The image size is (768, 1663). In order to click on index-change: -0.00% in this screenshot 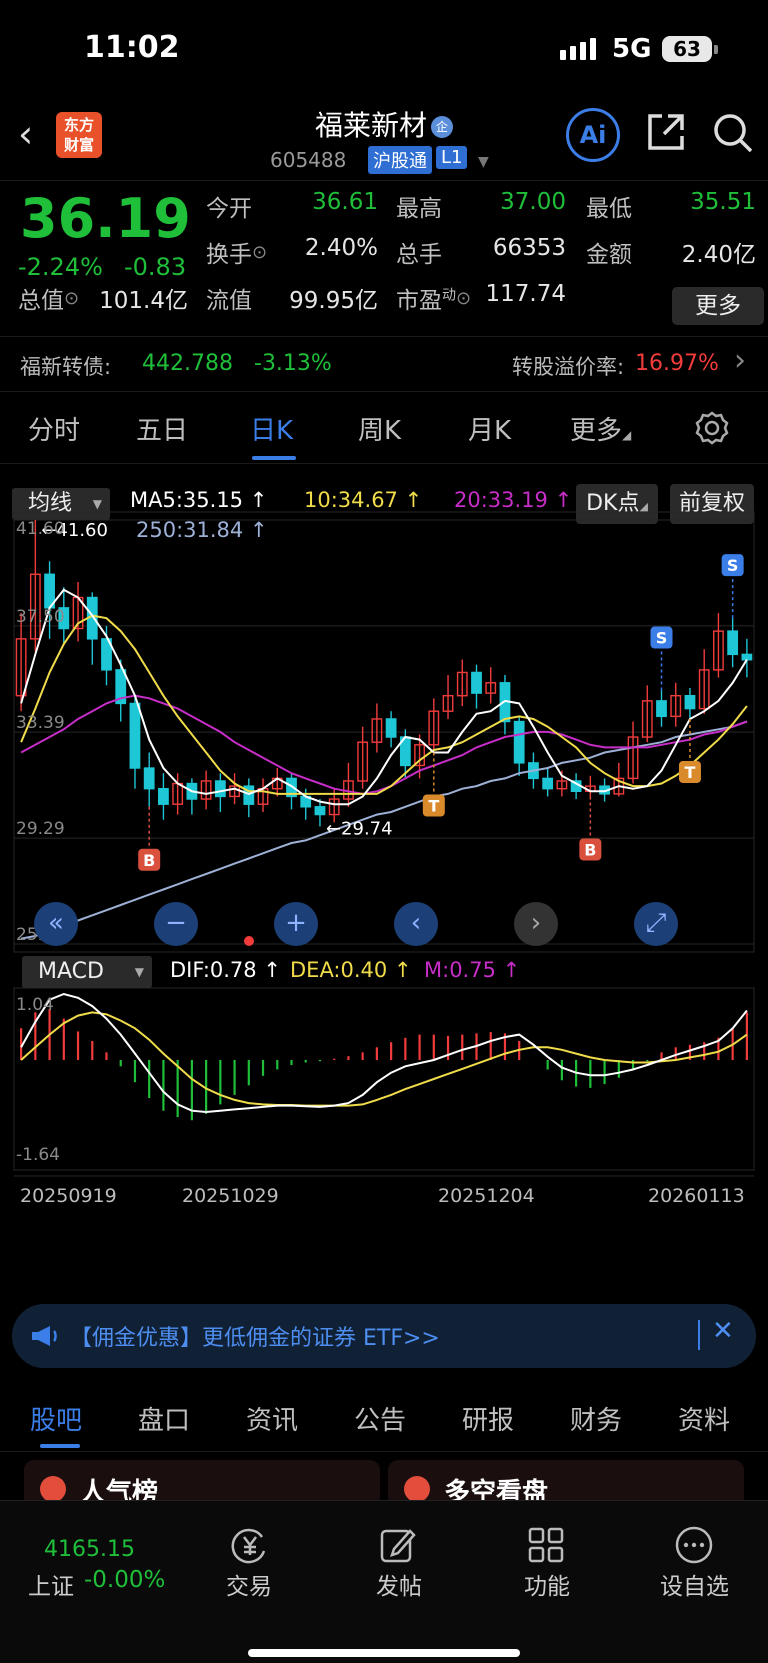, I will do `click(124, 1580)`.